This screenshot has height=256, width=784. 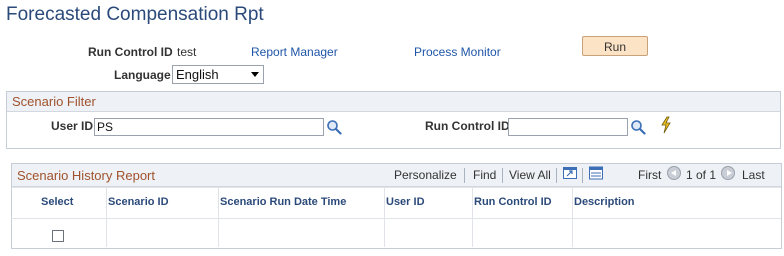 What do you see at coordinates (130, 52) in the screenshot?
I see `run-control-label: Run Control ID` at bounding box center [130, 52].